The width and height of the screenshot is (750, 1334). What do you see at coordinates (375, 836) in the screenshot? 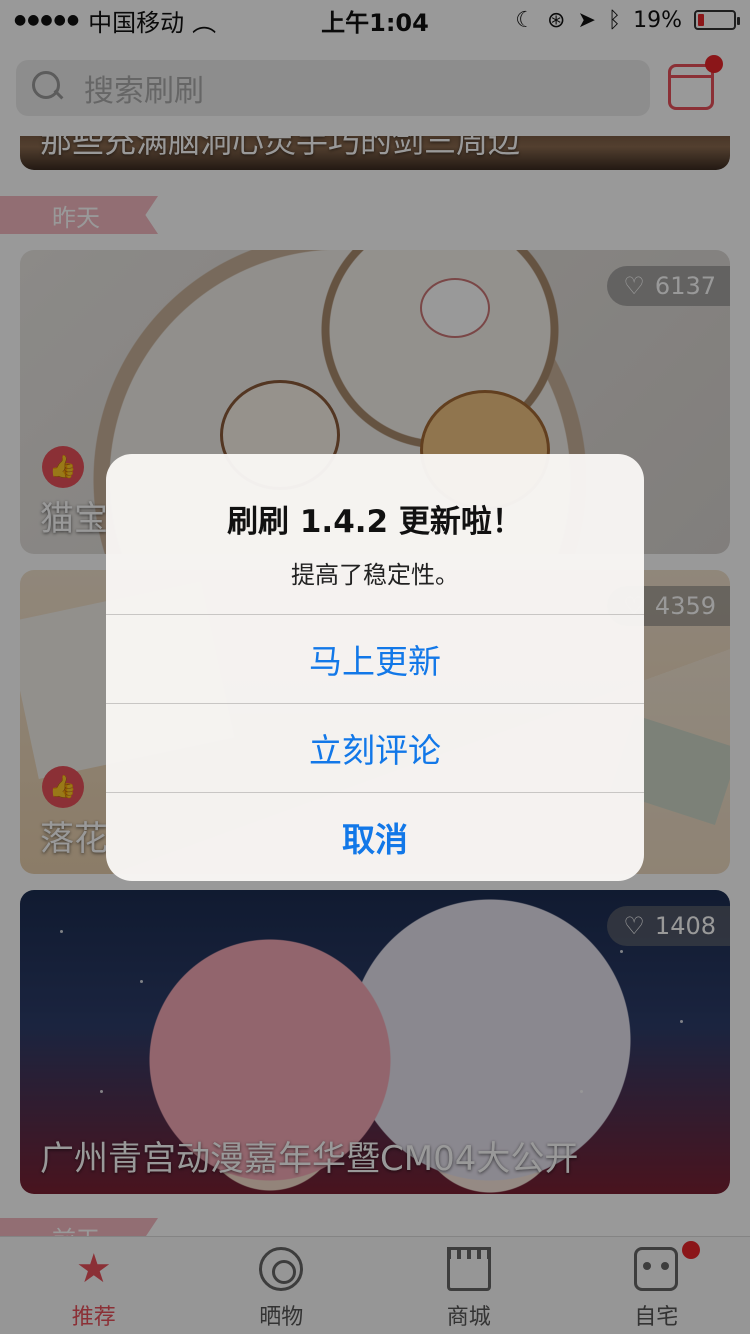
I see `cancel-button: 取消` at bounding box center [375, 836].